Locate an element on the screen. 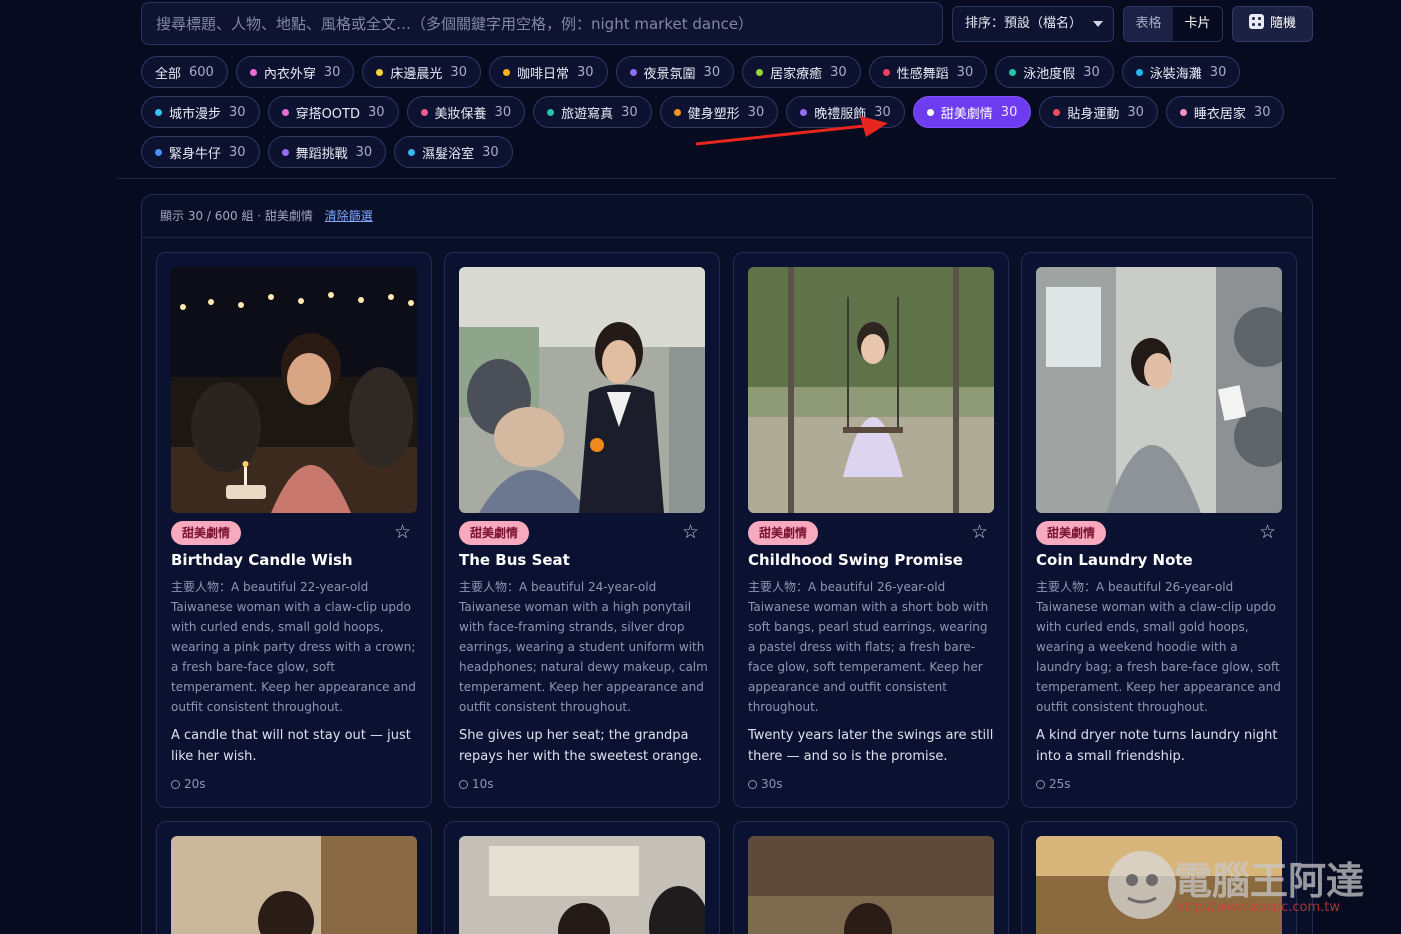 Image resolution: width=1401 pixels, height=934 pixels. category-chip: 舞蹈挑戰 30 is located at coordinates (327, 152).